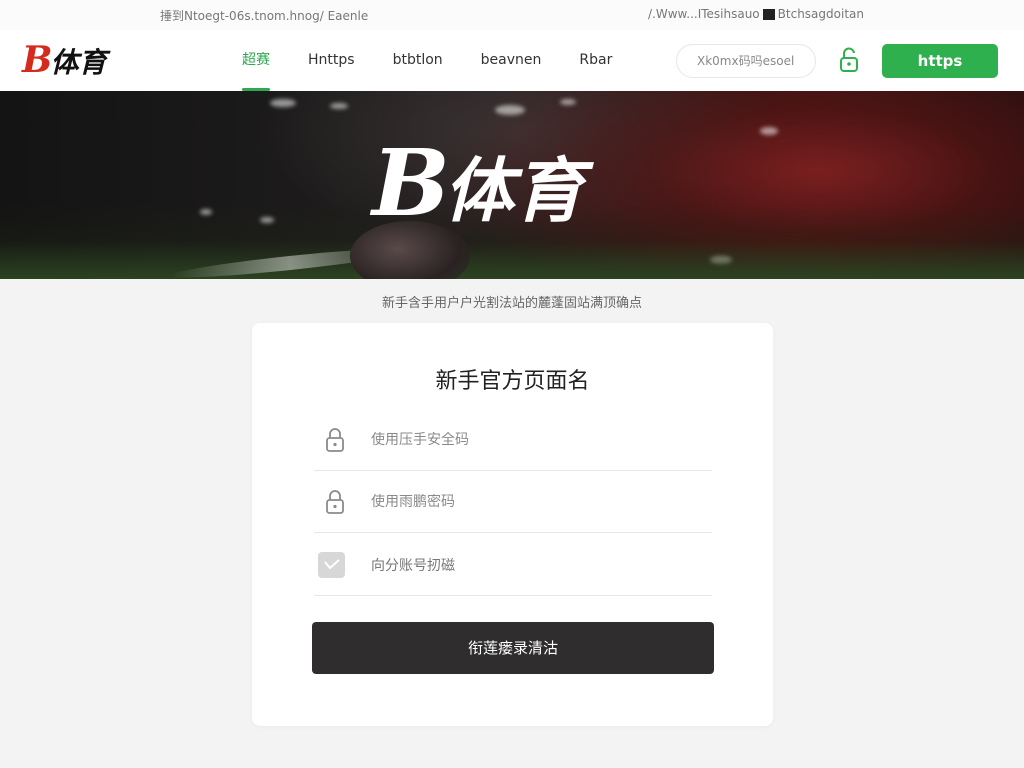  What do you see at coordinates (331, 60) in the screenshot?
I see `nav-item-1: Hnttps` at bounding box center [331, 60].